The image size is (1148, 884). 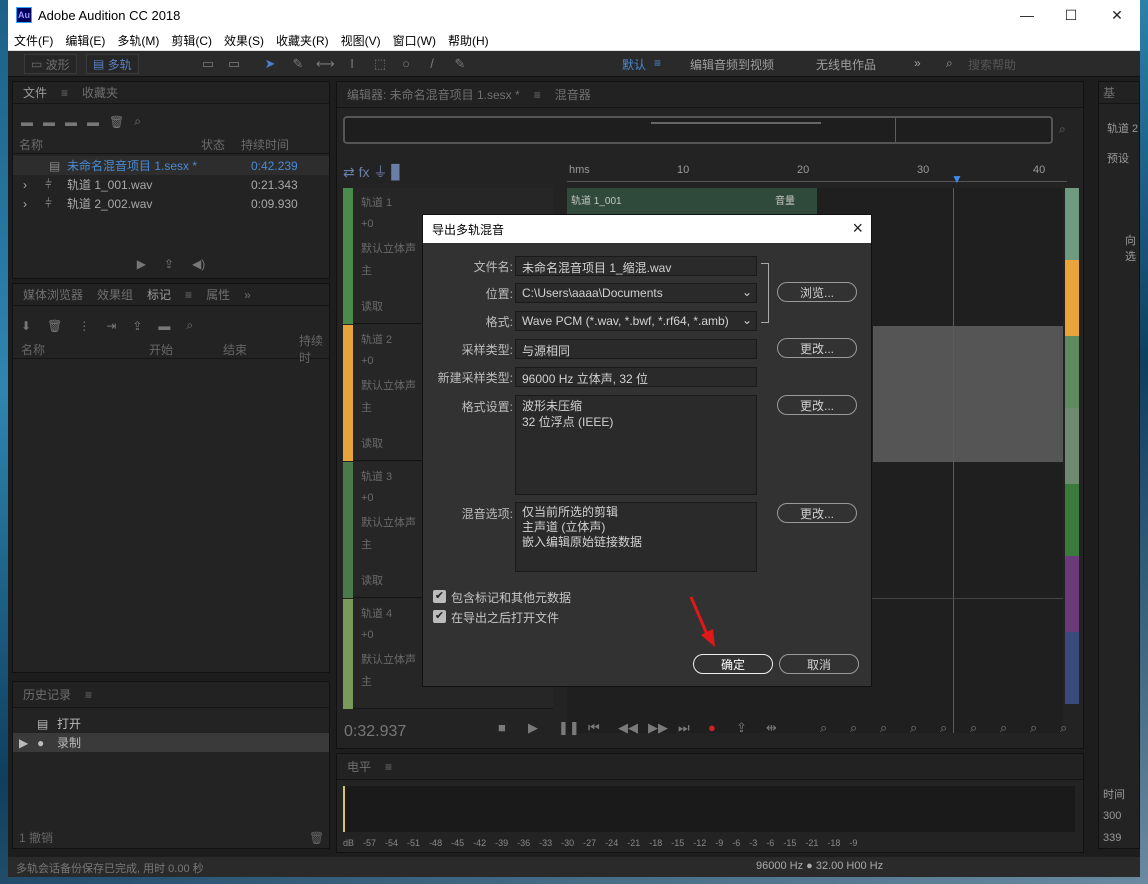 What do you see at coordinates (26, 326) in the screenshot?
I see `marker-icon: ⬇` at bounding box center [26, 326].